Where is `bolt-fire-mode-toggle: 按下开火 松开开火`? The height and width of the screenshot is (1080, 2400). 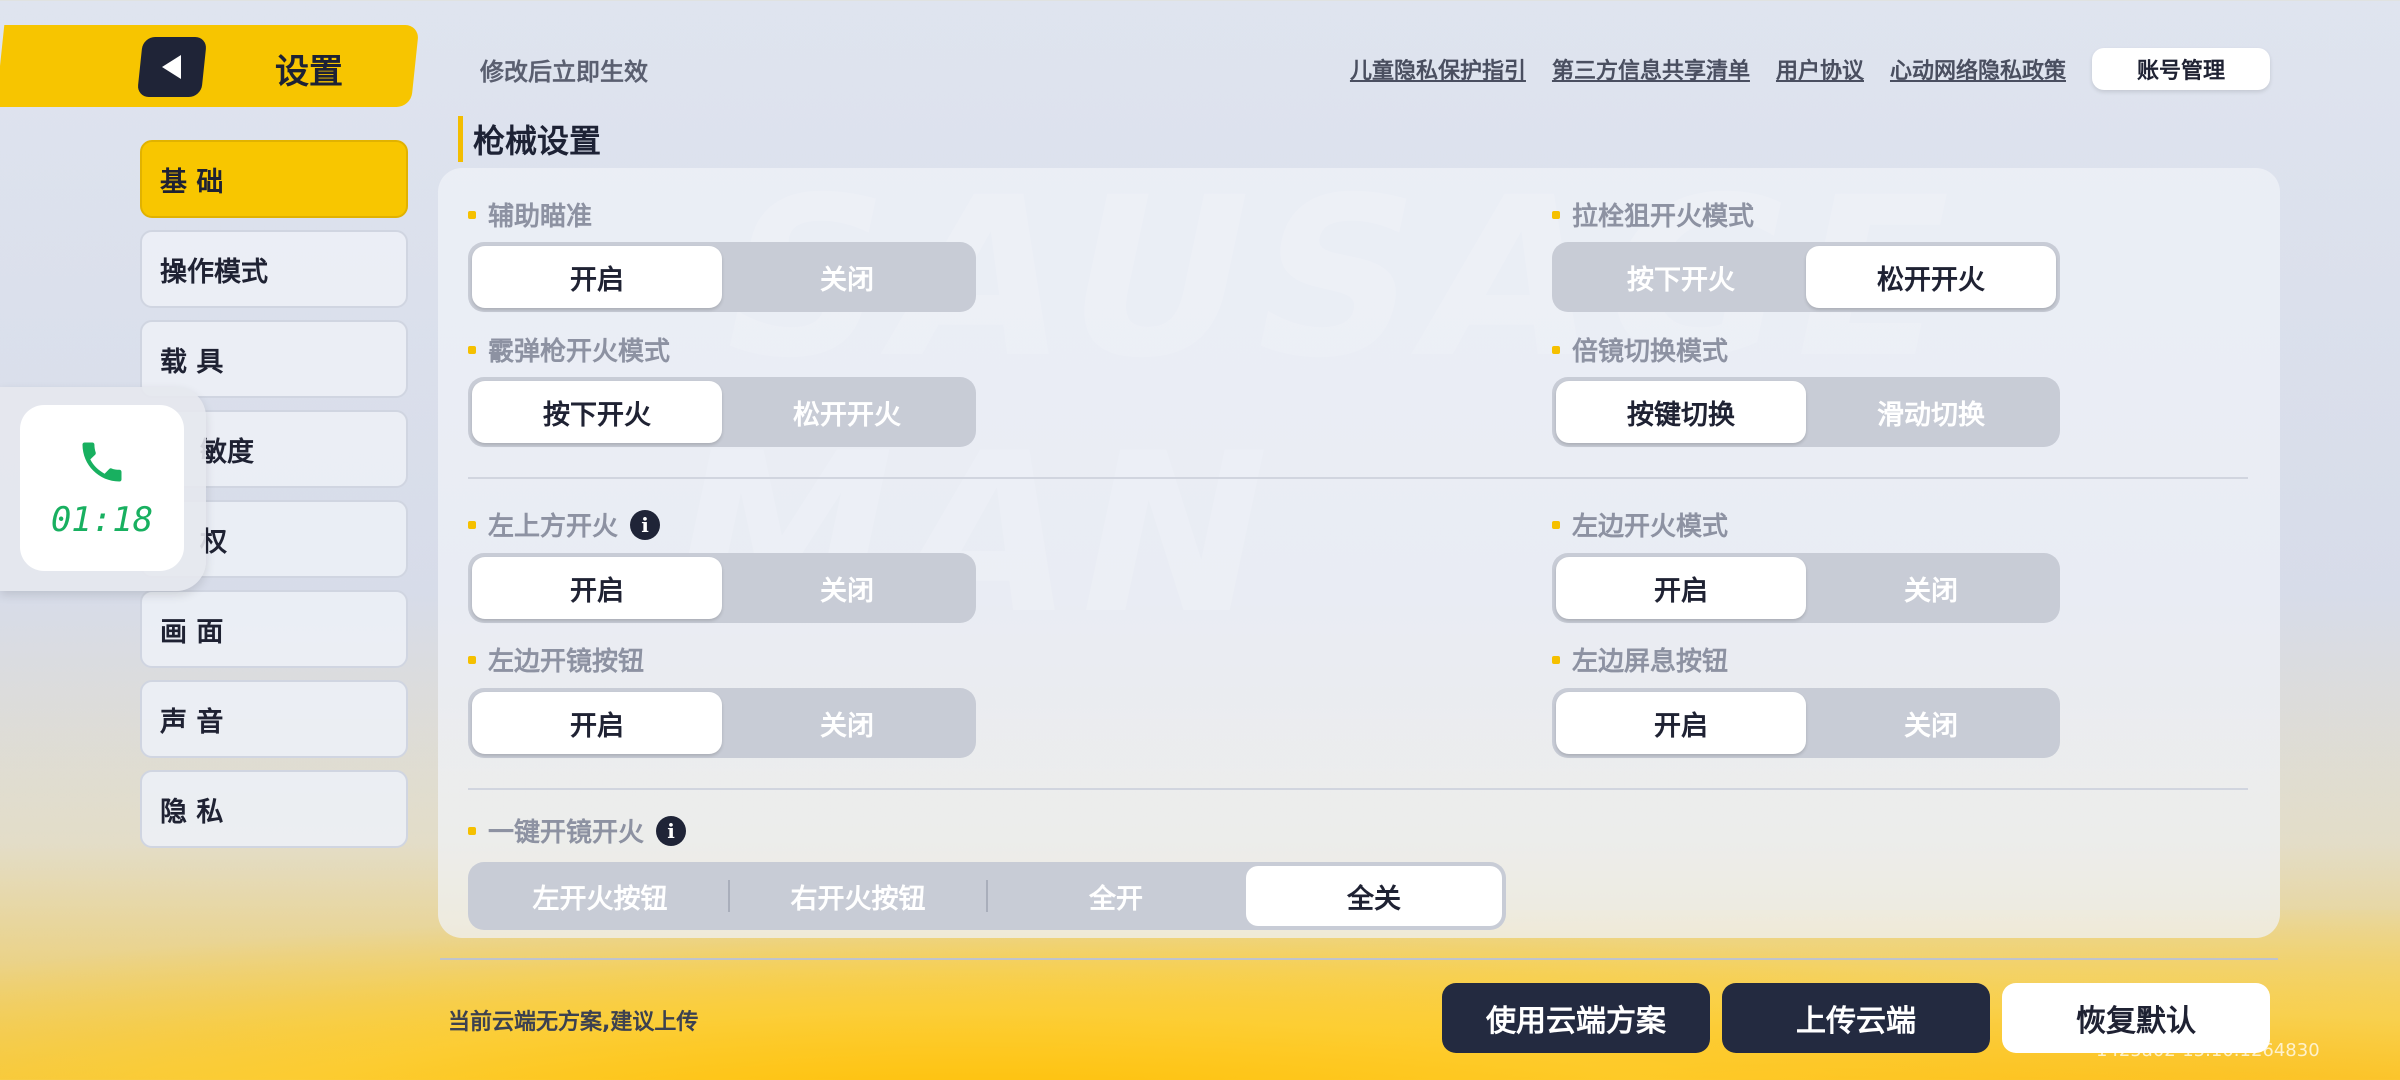
bolt-fire-mode-toggle: 按下开火 松开开火 is located at coordinates (1806, 277).